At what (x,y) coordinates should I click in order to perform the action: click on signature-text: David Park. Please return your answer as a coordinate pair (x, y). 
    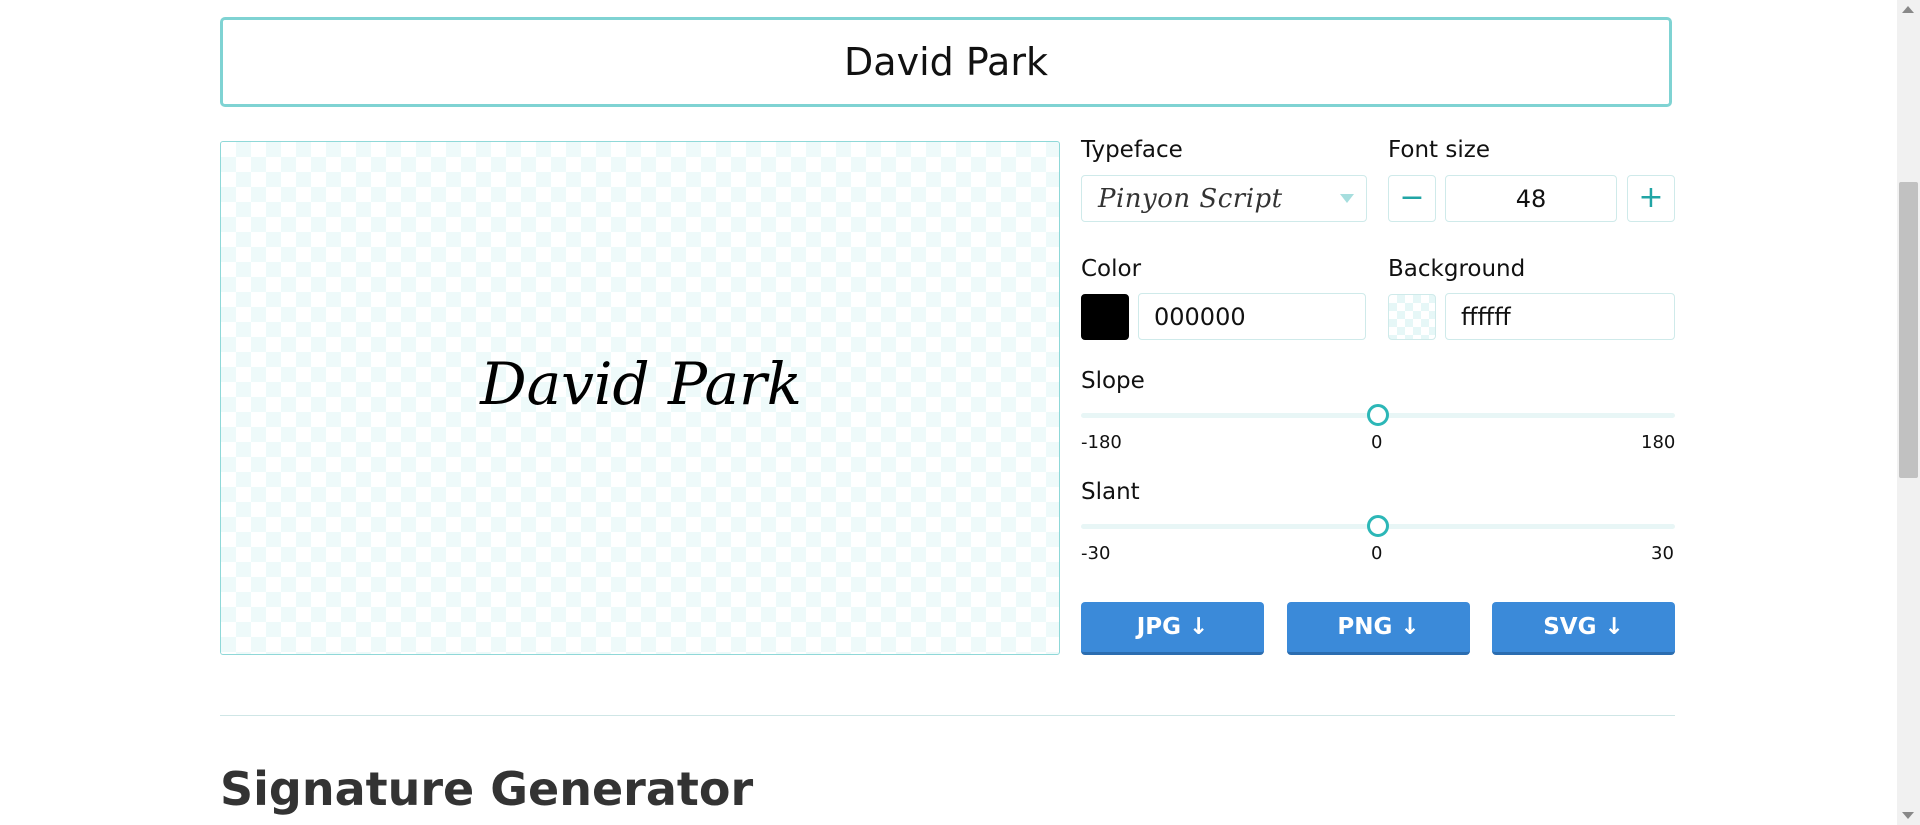
    Looking at the image, I should click on (640, 384).